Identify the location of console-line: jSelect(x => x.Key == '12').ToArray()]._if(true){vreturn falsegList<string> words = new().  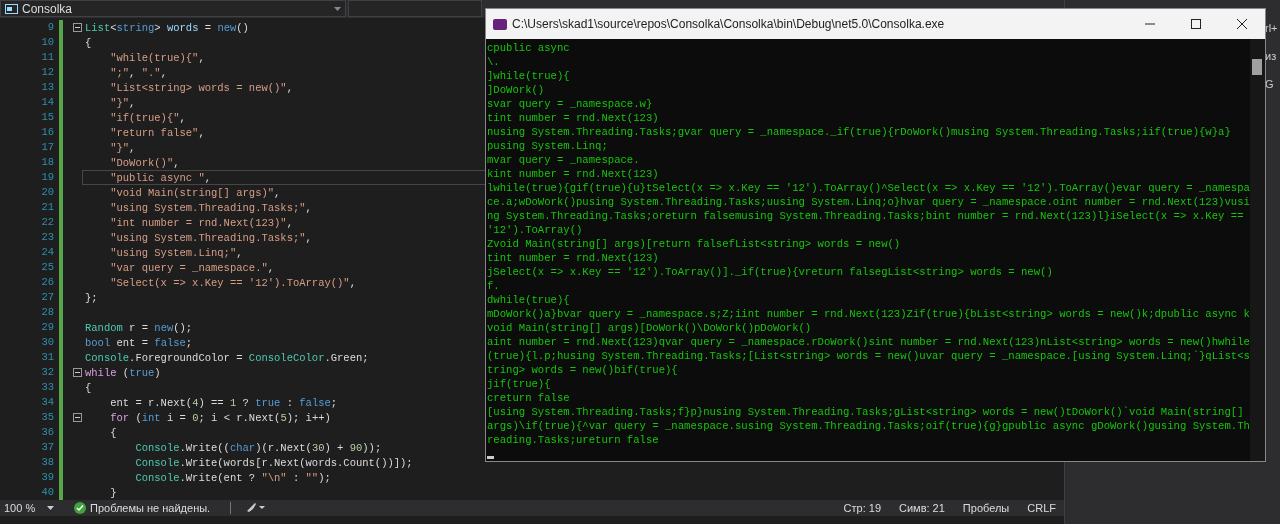
(770, 272).